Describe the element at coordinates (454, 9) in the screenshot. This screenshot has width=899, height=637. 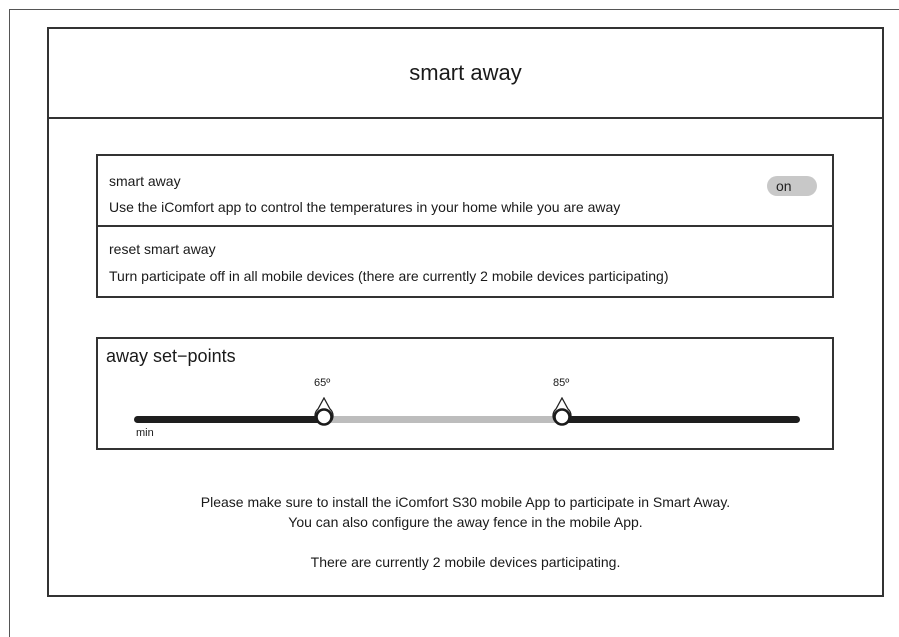
I see `frame-top-border` at that location.